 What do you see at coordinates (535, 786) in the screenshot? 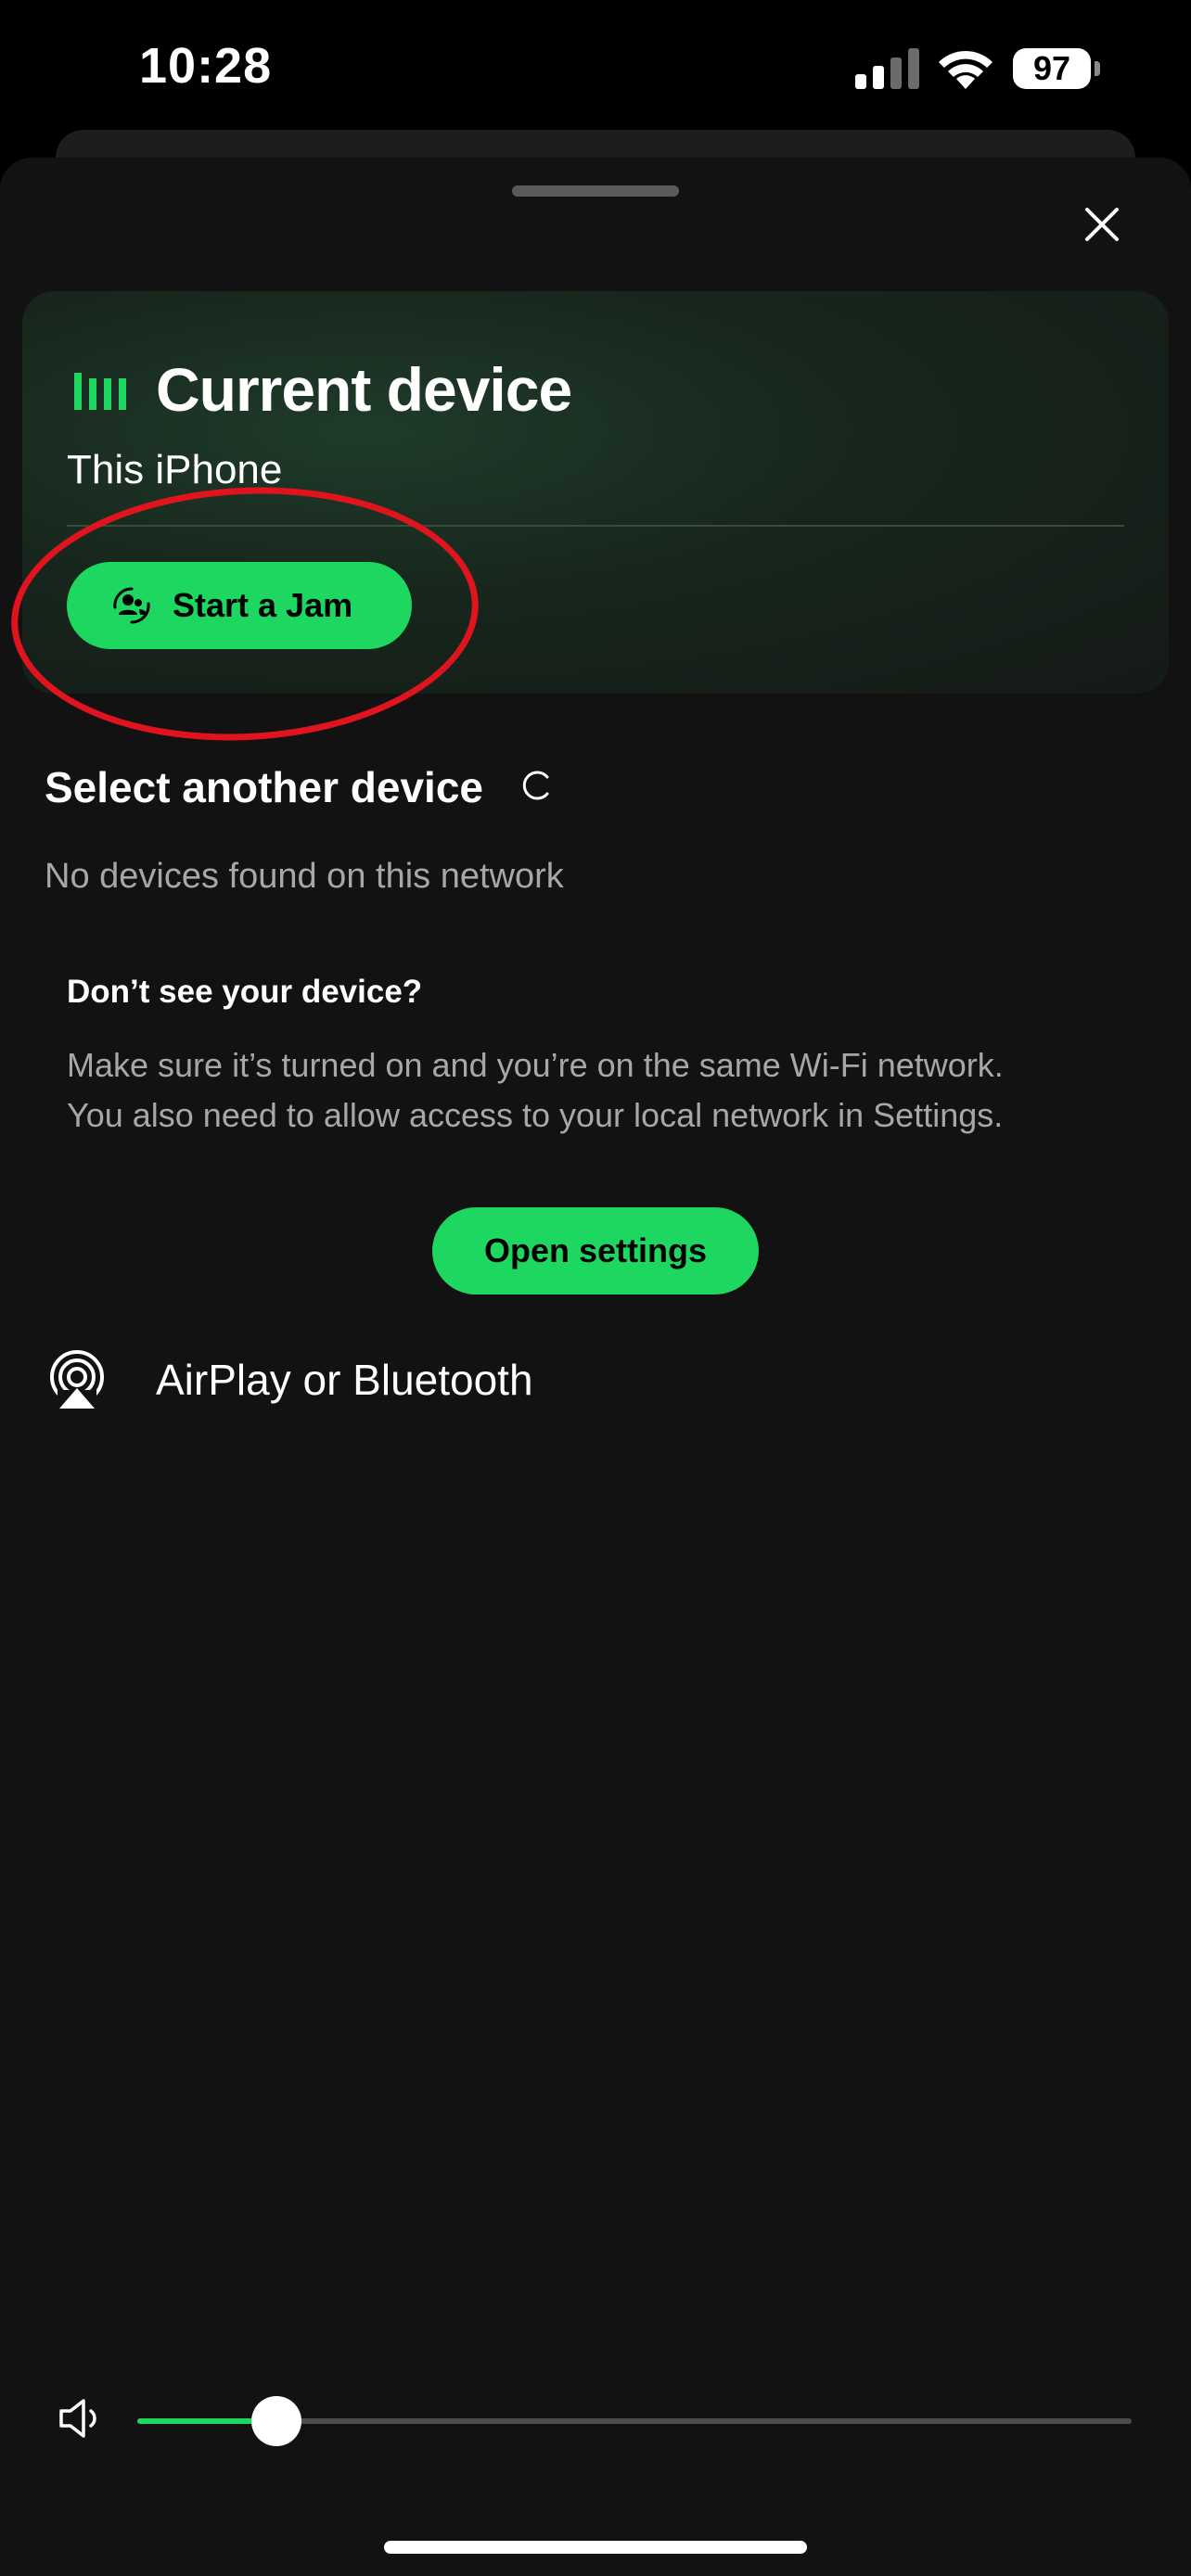
I see `loading-spinner-icon` at bounding box center [535, 786].